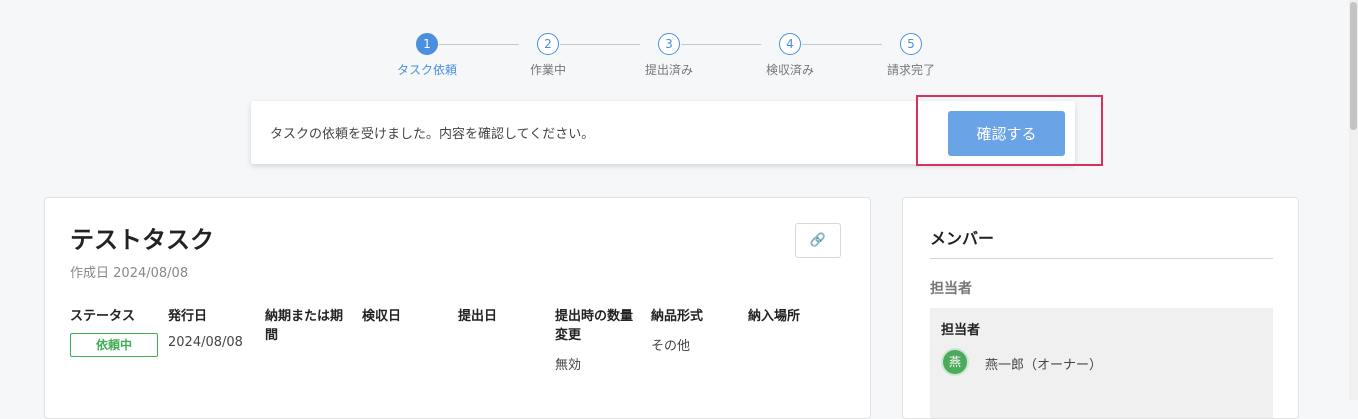 The image size is (1358, 419). What do you see at coordinates (774, 316) in the screenshot?
I see `field-label: 納入場所` at bounding box center [774, 316].